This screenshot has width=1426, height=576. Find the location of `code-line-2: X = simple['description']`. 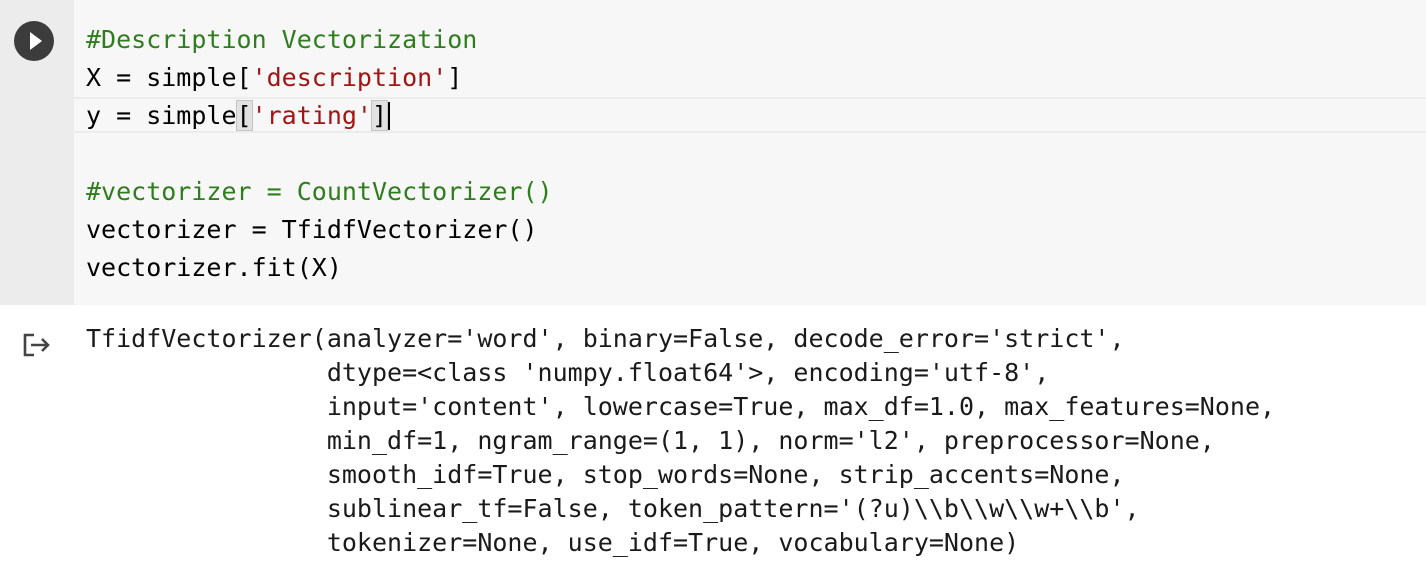

code-line-2: X = simple['description'] is located at coordinates (319, 78).